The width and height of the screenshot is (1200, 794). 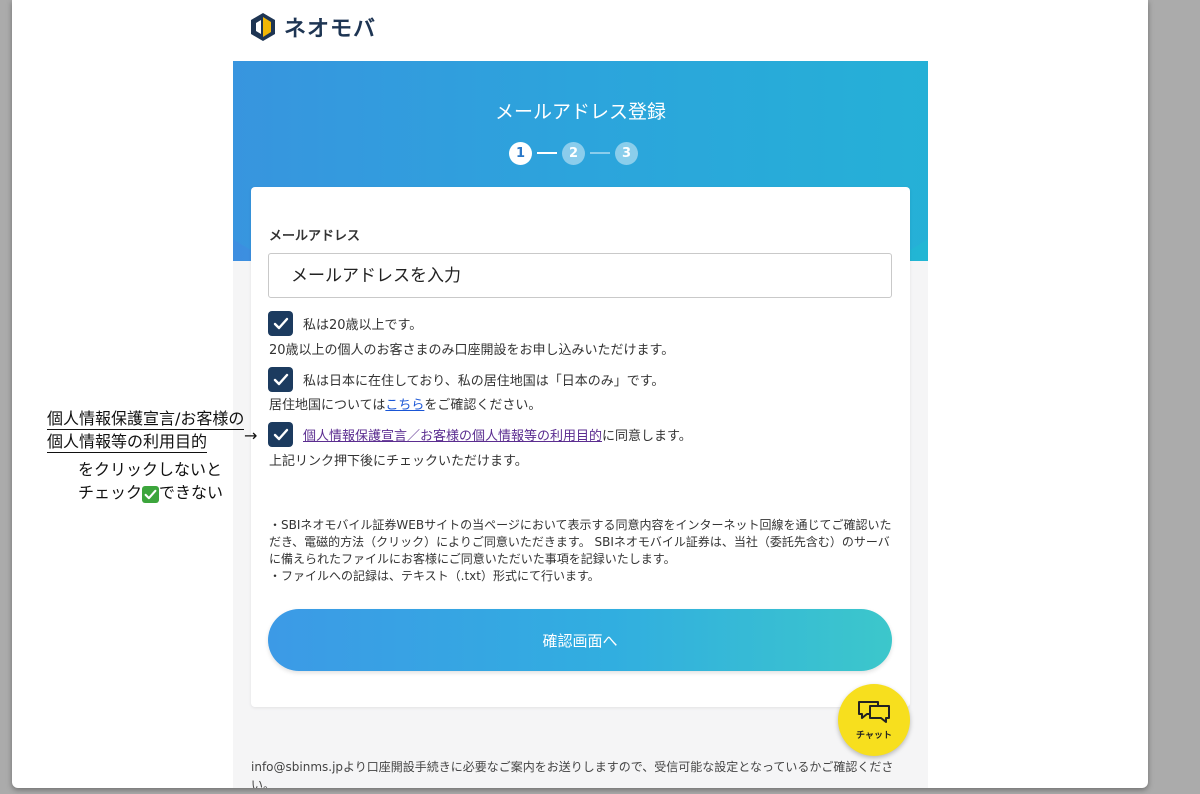 I want to click on residency-note-prefix: 居住地国については, so click(x=327, y=405).